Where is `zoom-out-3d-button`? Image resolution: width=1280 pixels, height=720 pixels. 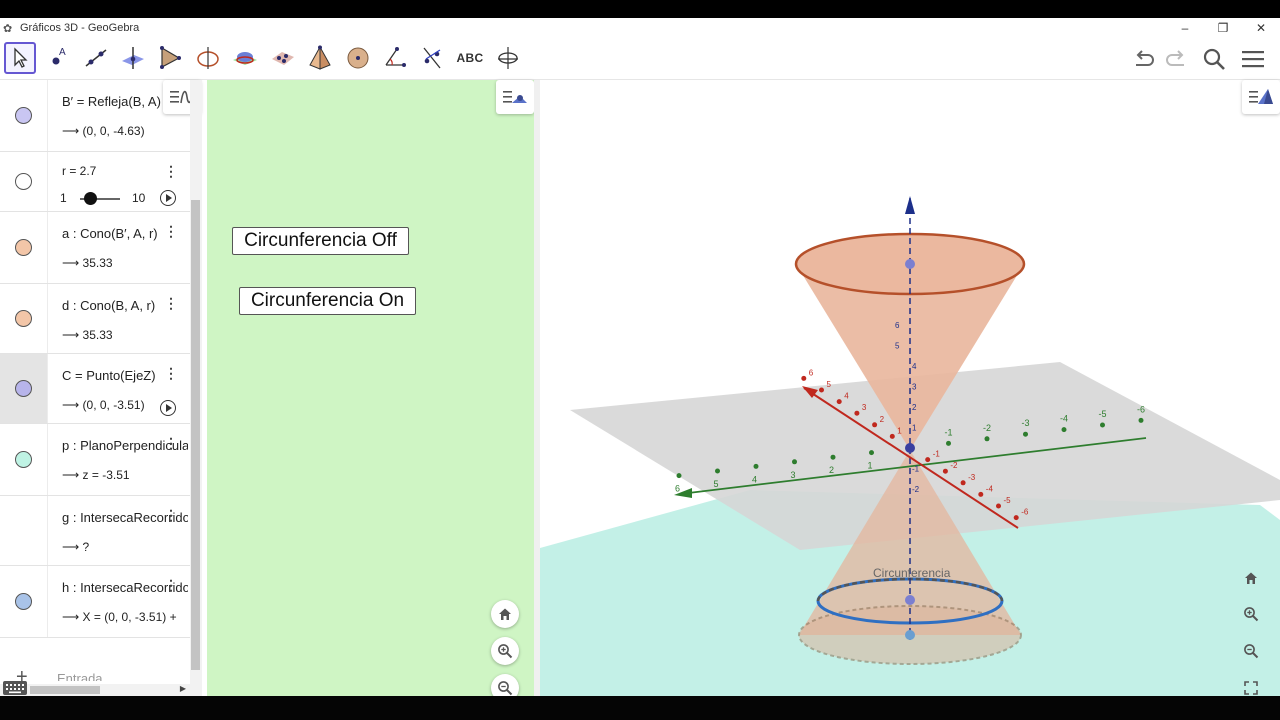
zoom-out-3d-button is located at coordinates (1251, 651).